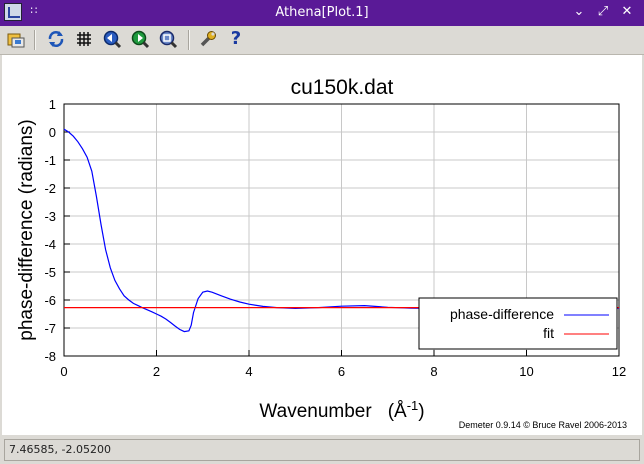  What do you see at coordinates (603, 12) in the screenshot?
I see `maximize-button: ⤢` at bounding box center [603, 12].